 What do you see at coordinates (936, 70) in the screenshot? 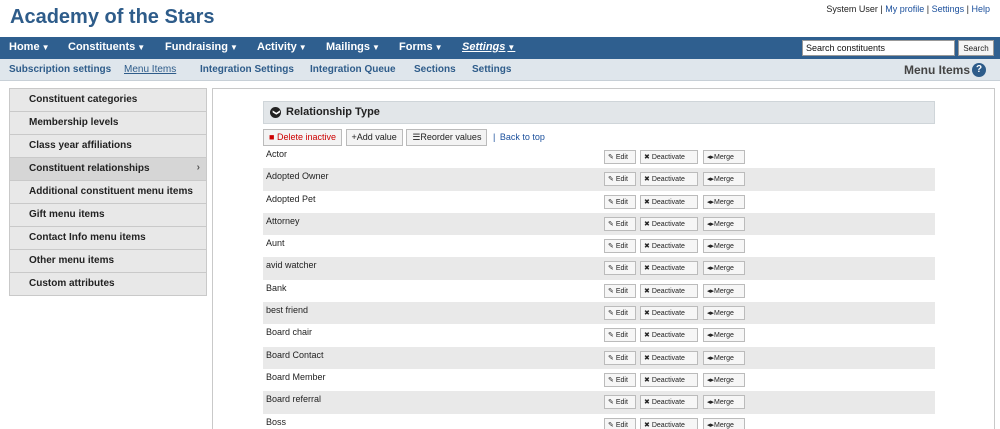
I see `page-title: Menu Items` at bounding box center [936, 70].